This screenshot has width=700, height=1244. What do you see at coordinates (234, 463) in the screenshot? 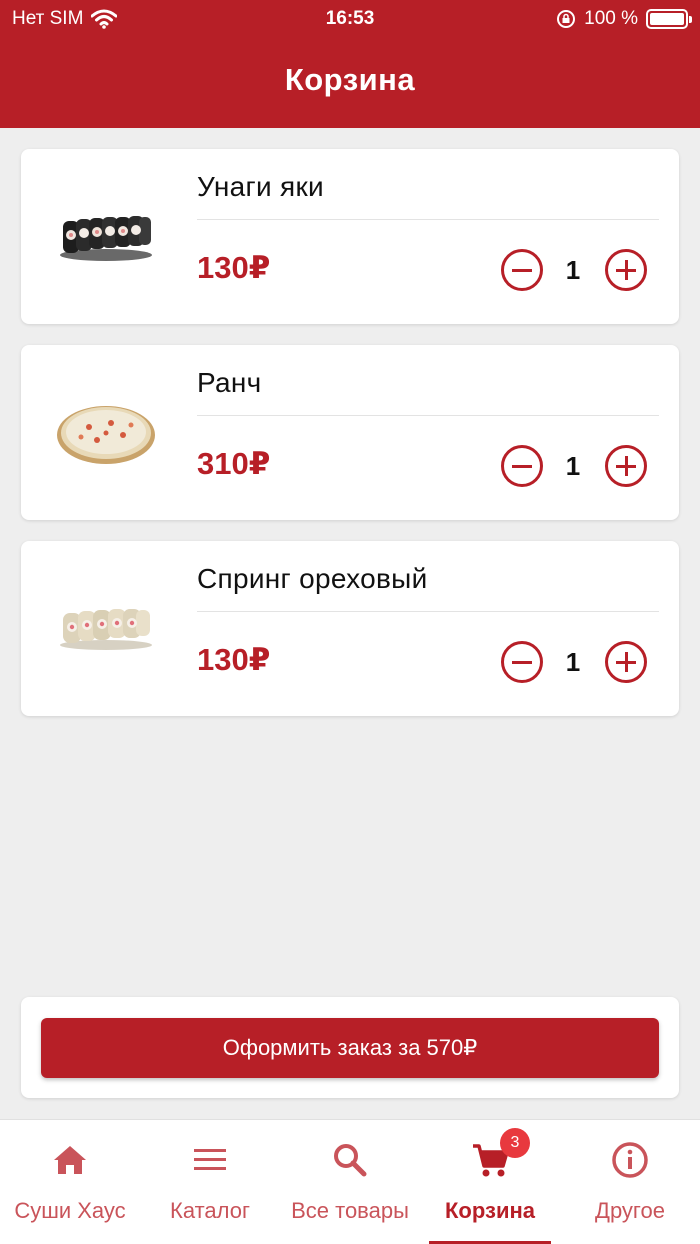
I see `product-price: 310₽` at bounding box center [234, 463].